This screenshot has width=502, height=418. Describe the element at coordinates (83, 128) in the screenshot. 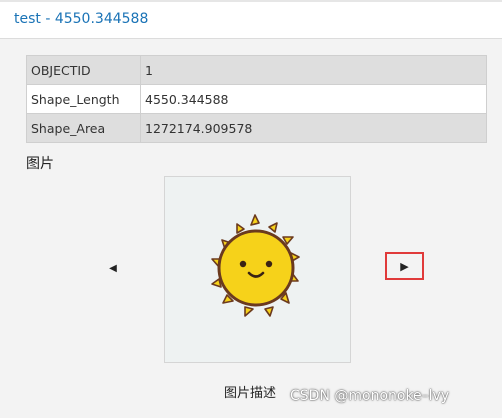

I see `field-name: Shape_Area` at that location.